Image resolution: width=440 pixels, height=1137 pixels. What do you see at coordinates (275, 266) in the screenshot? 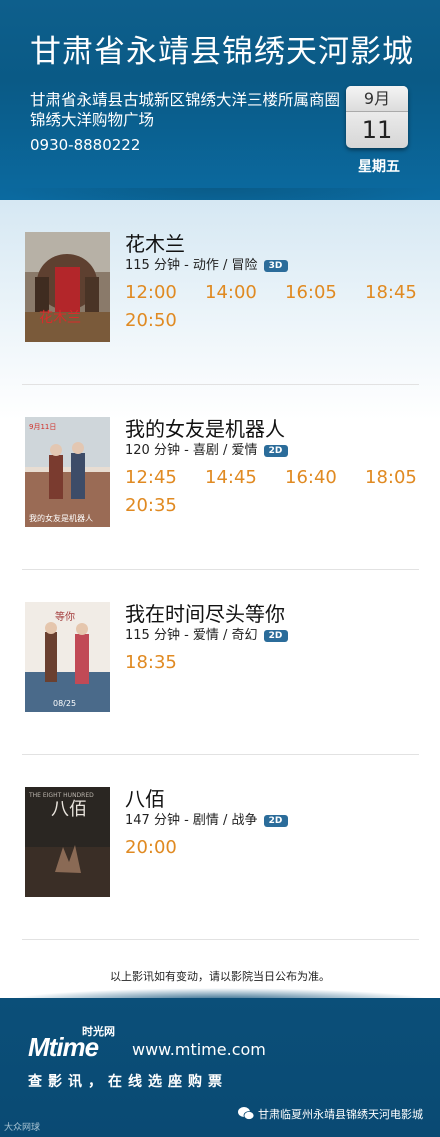
I see `format-badge: 3D` at bounding box center [275, 266].